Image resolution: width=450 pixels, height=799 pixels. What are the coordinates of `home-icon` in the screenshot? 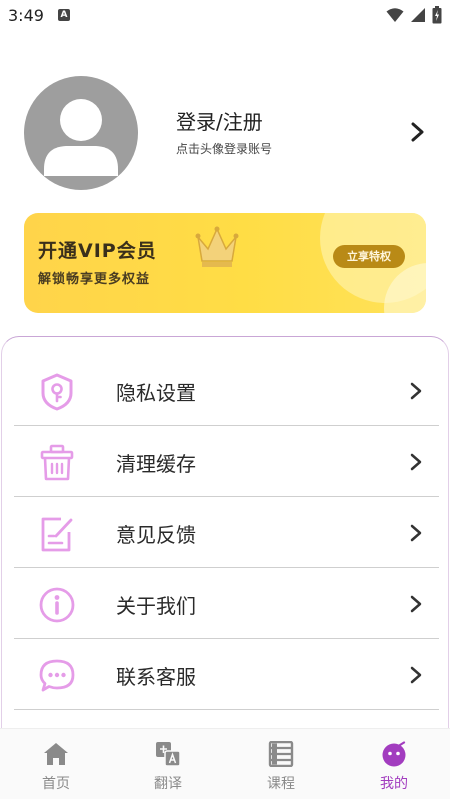 It's located at (56, 754).